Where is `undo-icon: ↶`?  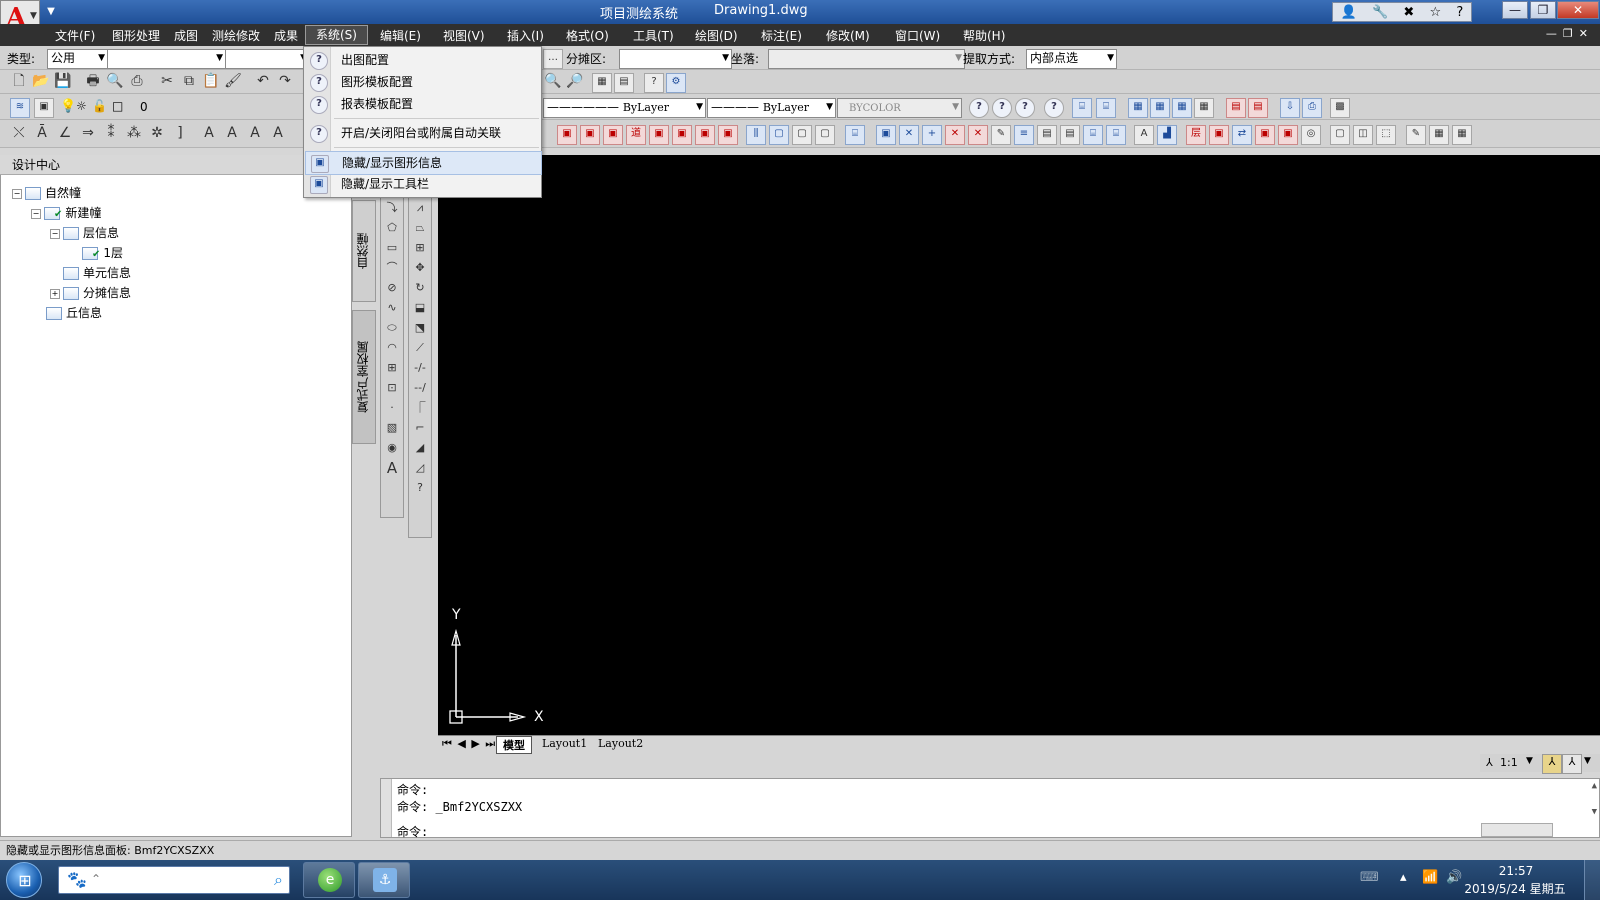
undo-icon: ↶ is located at coordinates (263, 82).